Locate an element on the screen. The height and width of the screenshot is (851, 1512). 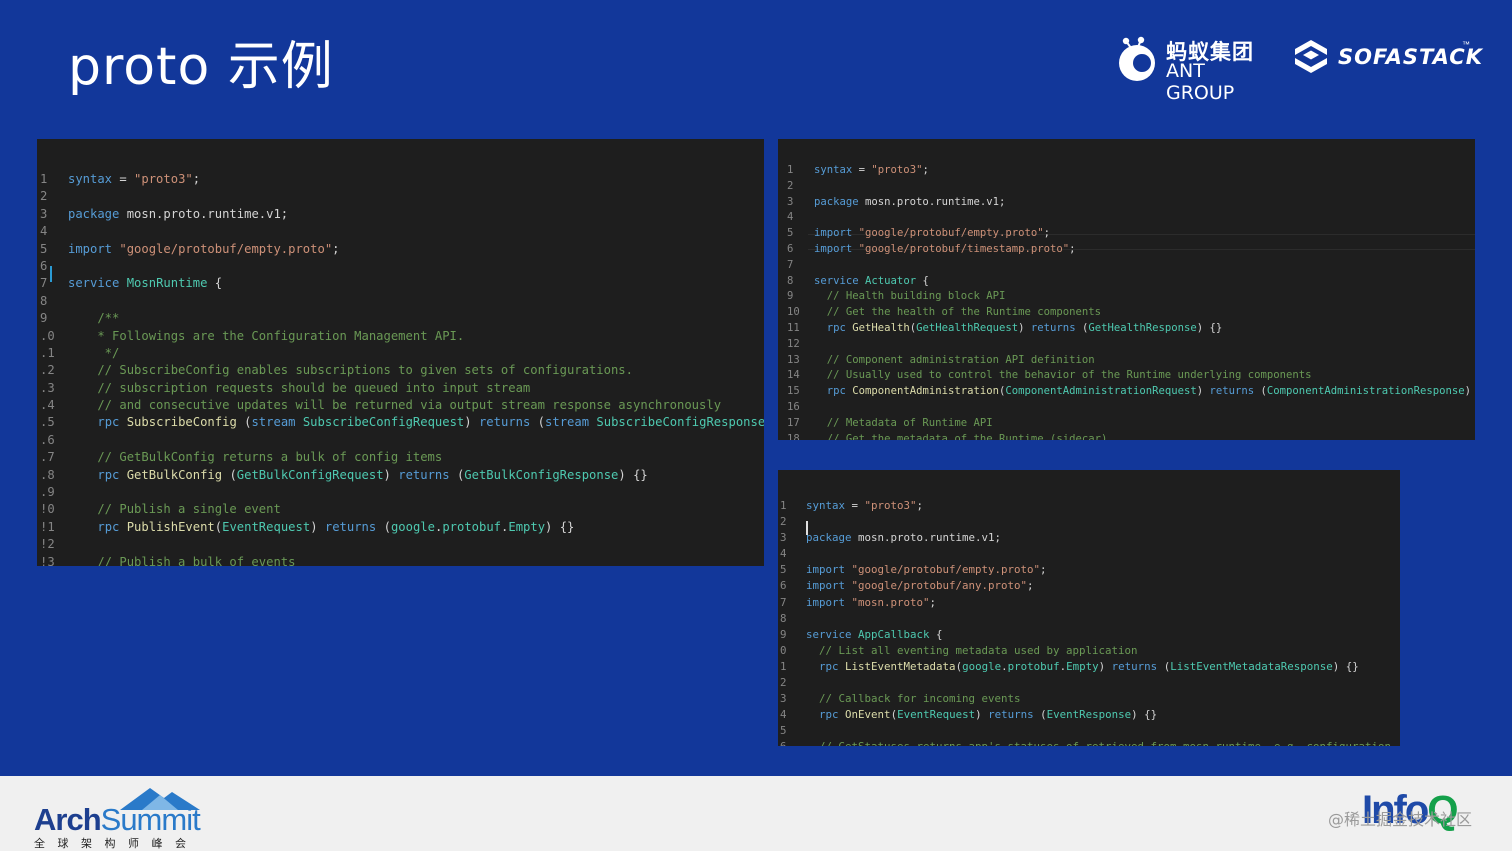
code-token: /** is located at coordinates (94, 318).